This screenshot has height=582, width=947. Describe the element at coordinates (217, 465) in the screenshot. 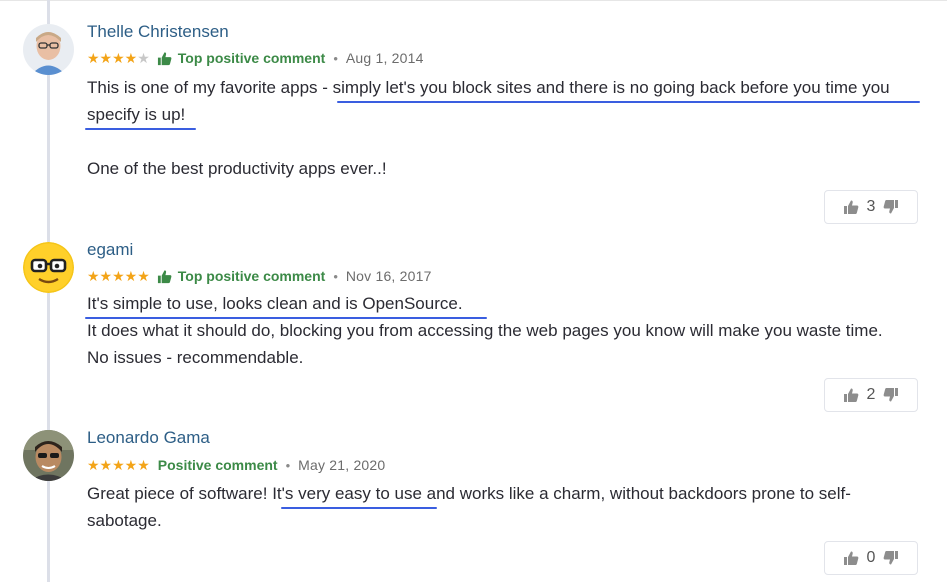

I see `comment-badge: Positive comment` at that location.